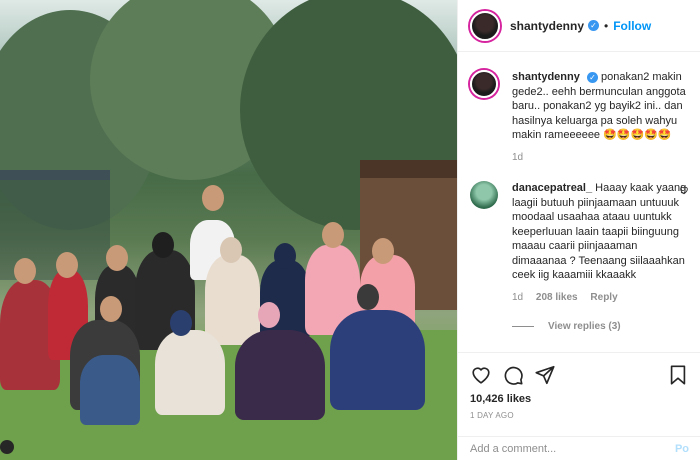 The image size is (700, 460). What do you see at coordinates (7, 447) in the screenshot?
I see `user-tag-icon` at bounding box center [7, 447].